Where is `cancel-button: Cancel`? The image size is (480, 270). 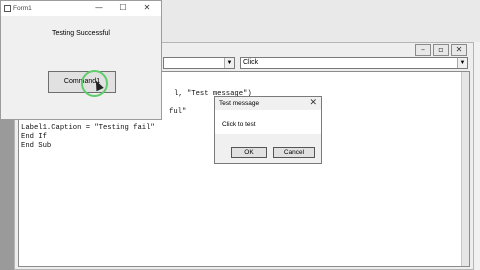 cancel-button: Cancel is located at coordinates (294, 152).